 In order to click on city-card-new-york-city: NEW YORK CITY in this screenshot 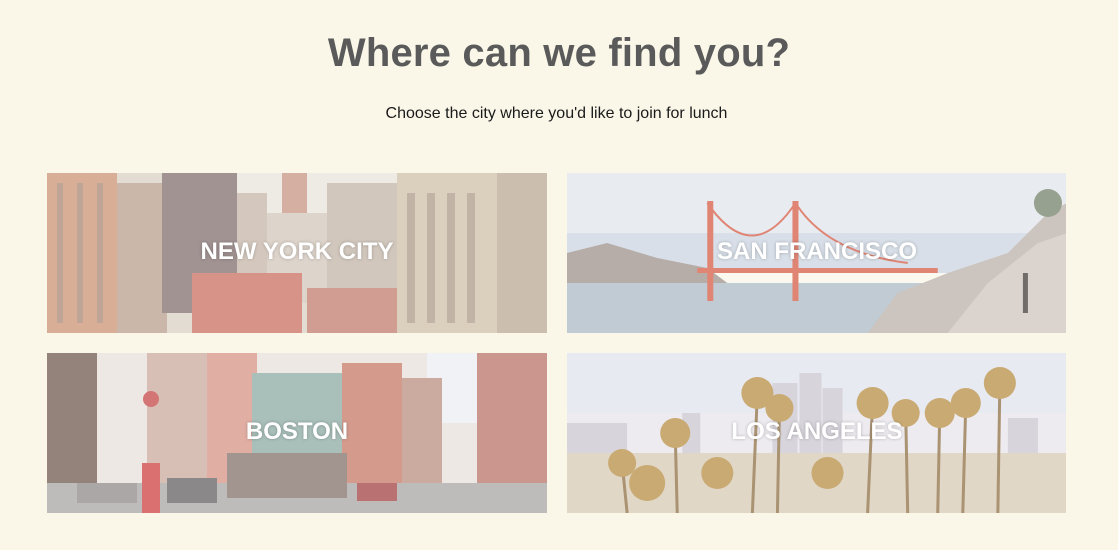, I will do `click(297, 253)`.